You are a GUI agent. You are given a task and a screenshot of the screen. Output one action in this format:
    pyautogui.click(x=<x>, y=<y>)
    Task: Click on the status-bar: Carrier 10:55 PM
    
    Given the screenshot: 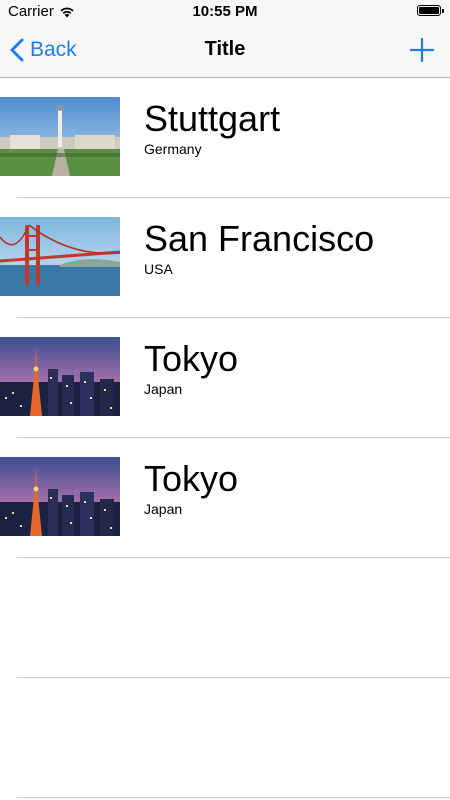 What is the action you would take?
    pyautogui.click(x=225, y=12)
    